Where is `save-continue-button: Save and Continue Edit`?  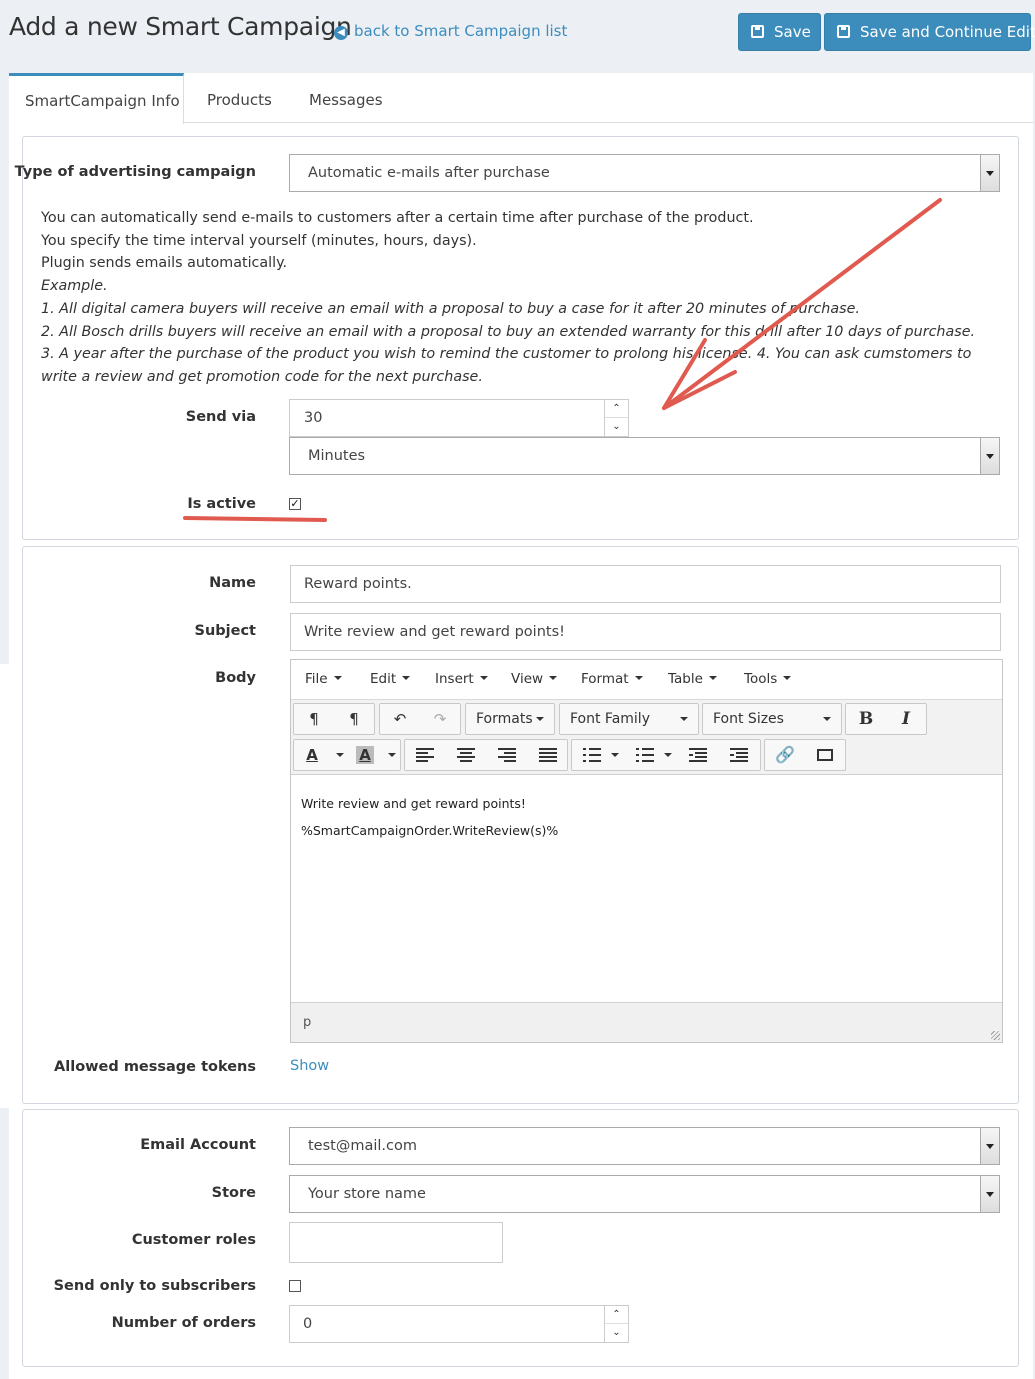
save-continue-button: Save and Continue Edit is located at coordinates (929, 32).